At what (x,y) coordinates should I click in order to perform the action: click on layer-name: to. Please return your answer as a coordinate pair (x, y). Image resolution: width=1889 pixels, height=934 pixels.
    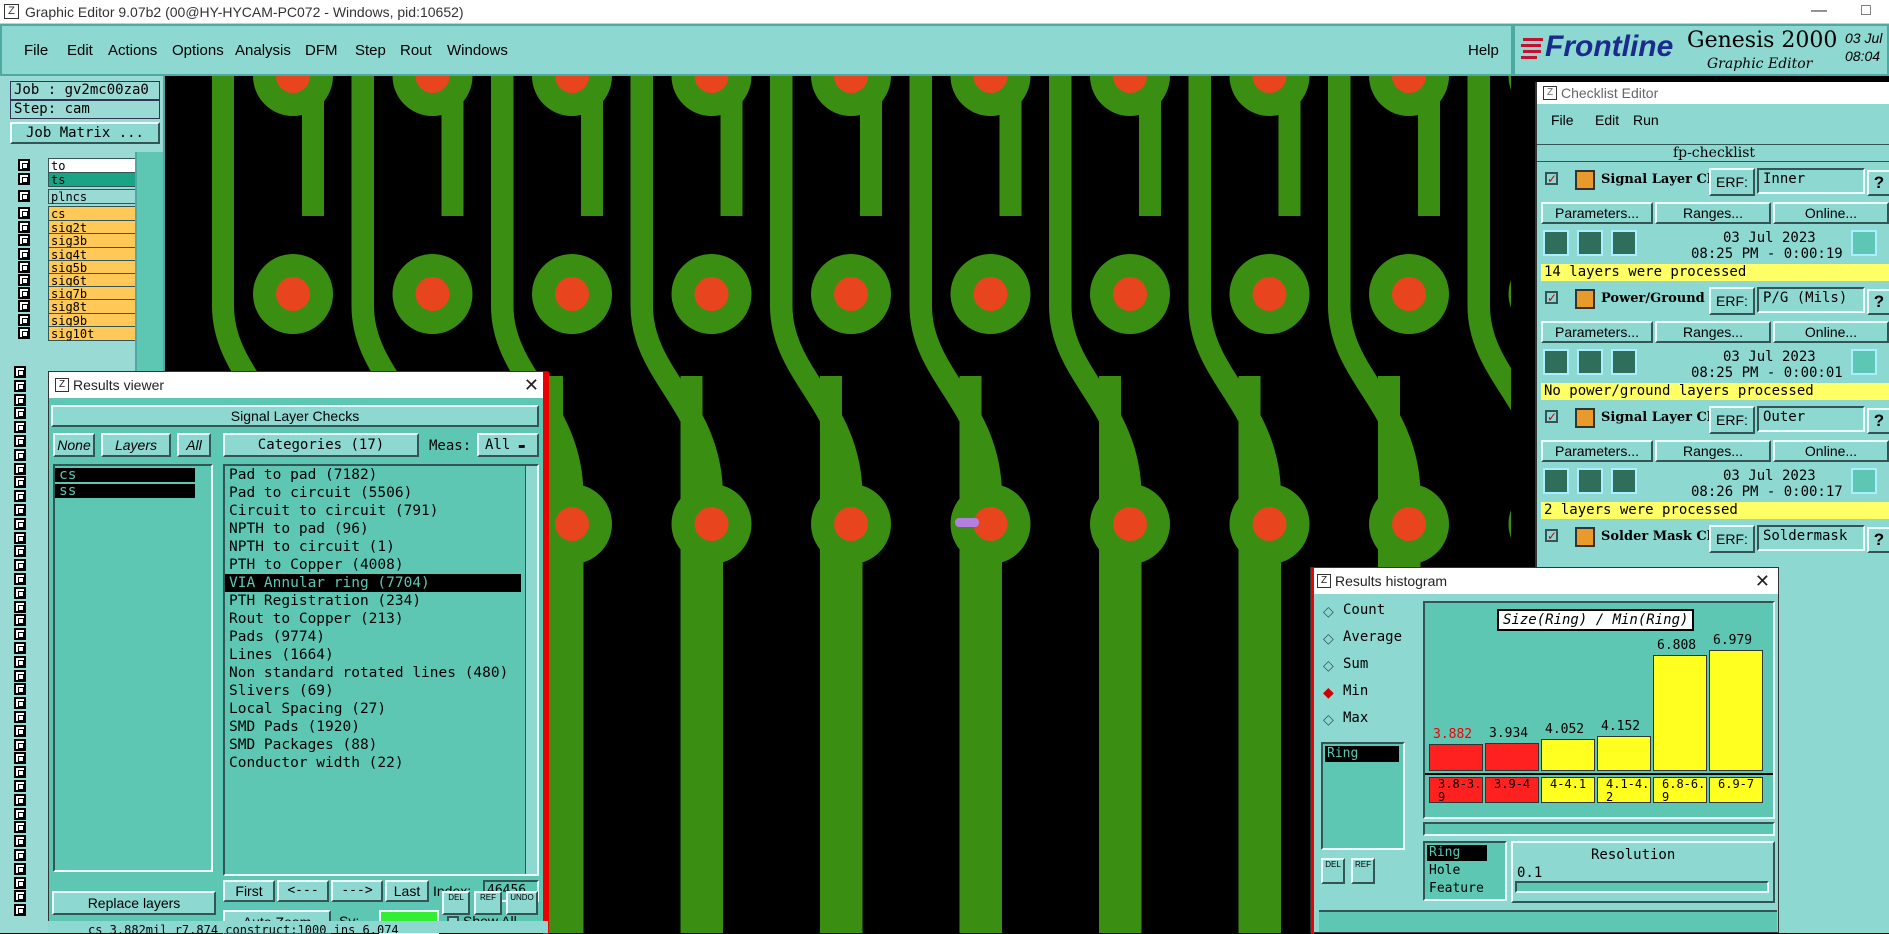
    Looking at the image, I should click on (97, 165).